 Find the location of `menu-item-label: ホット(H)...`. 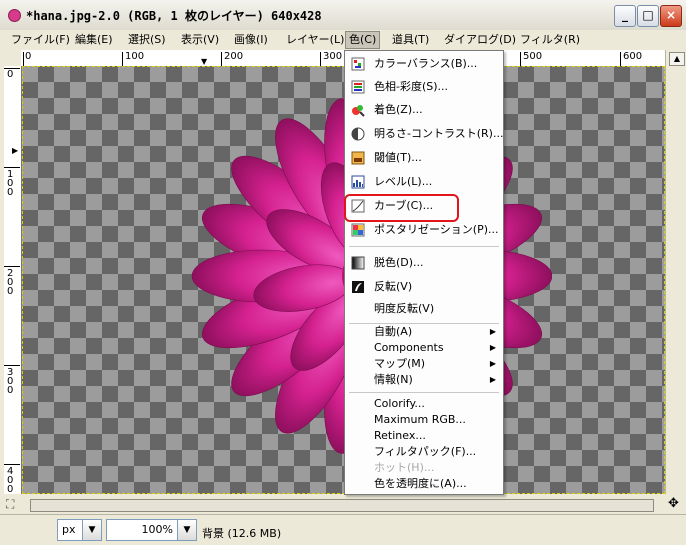

menu-item-label: ホット(H)... is located at coordinates (404, 467).